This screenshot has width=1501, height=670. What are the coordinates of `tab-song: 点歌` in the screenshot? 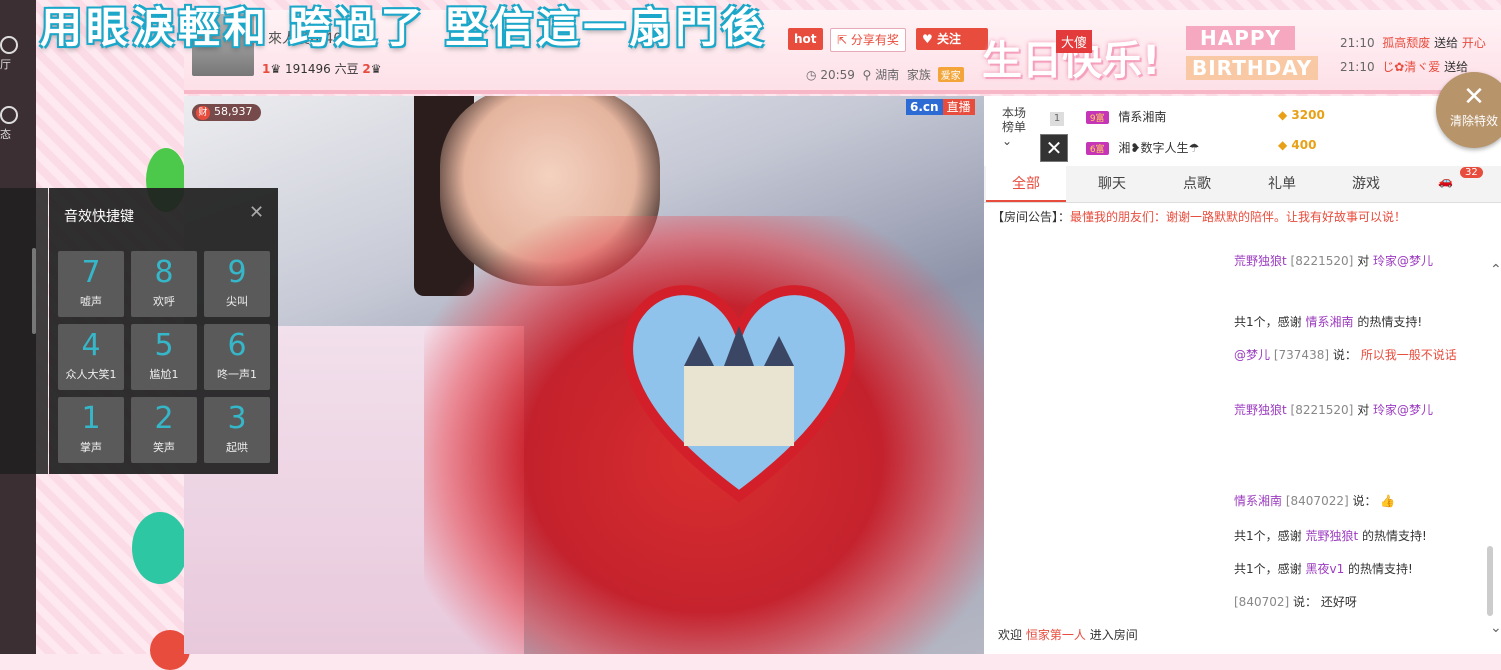 It's located at (1197, 183).